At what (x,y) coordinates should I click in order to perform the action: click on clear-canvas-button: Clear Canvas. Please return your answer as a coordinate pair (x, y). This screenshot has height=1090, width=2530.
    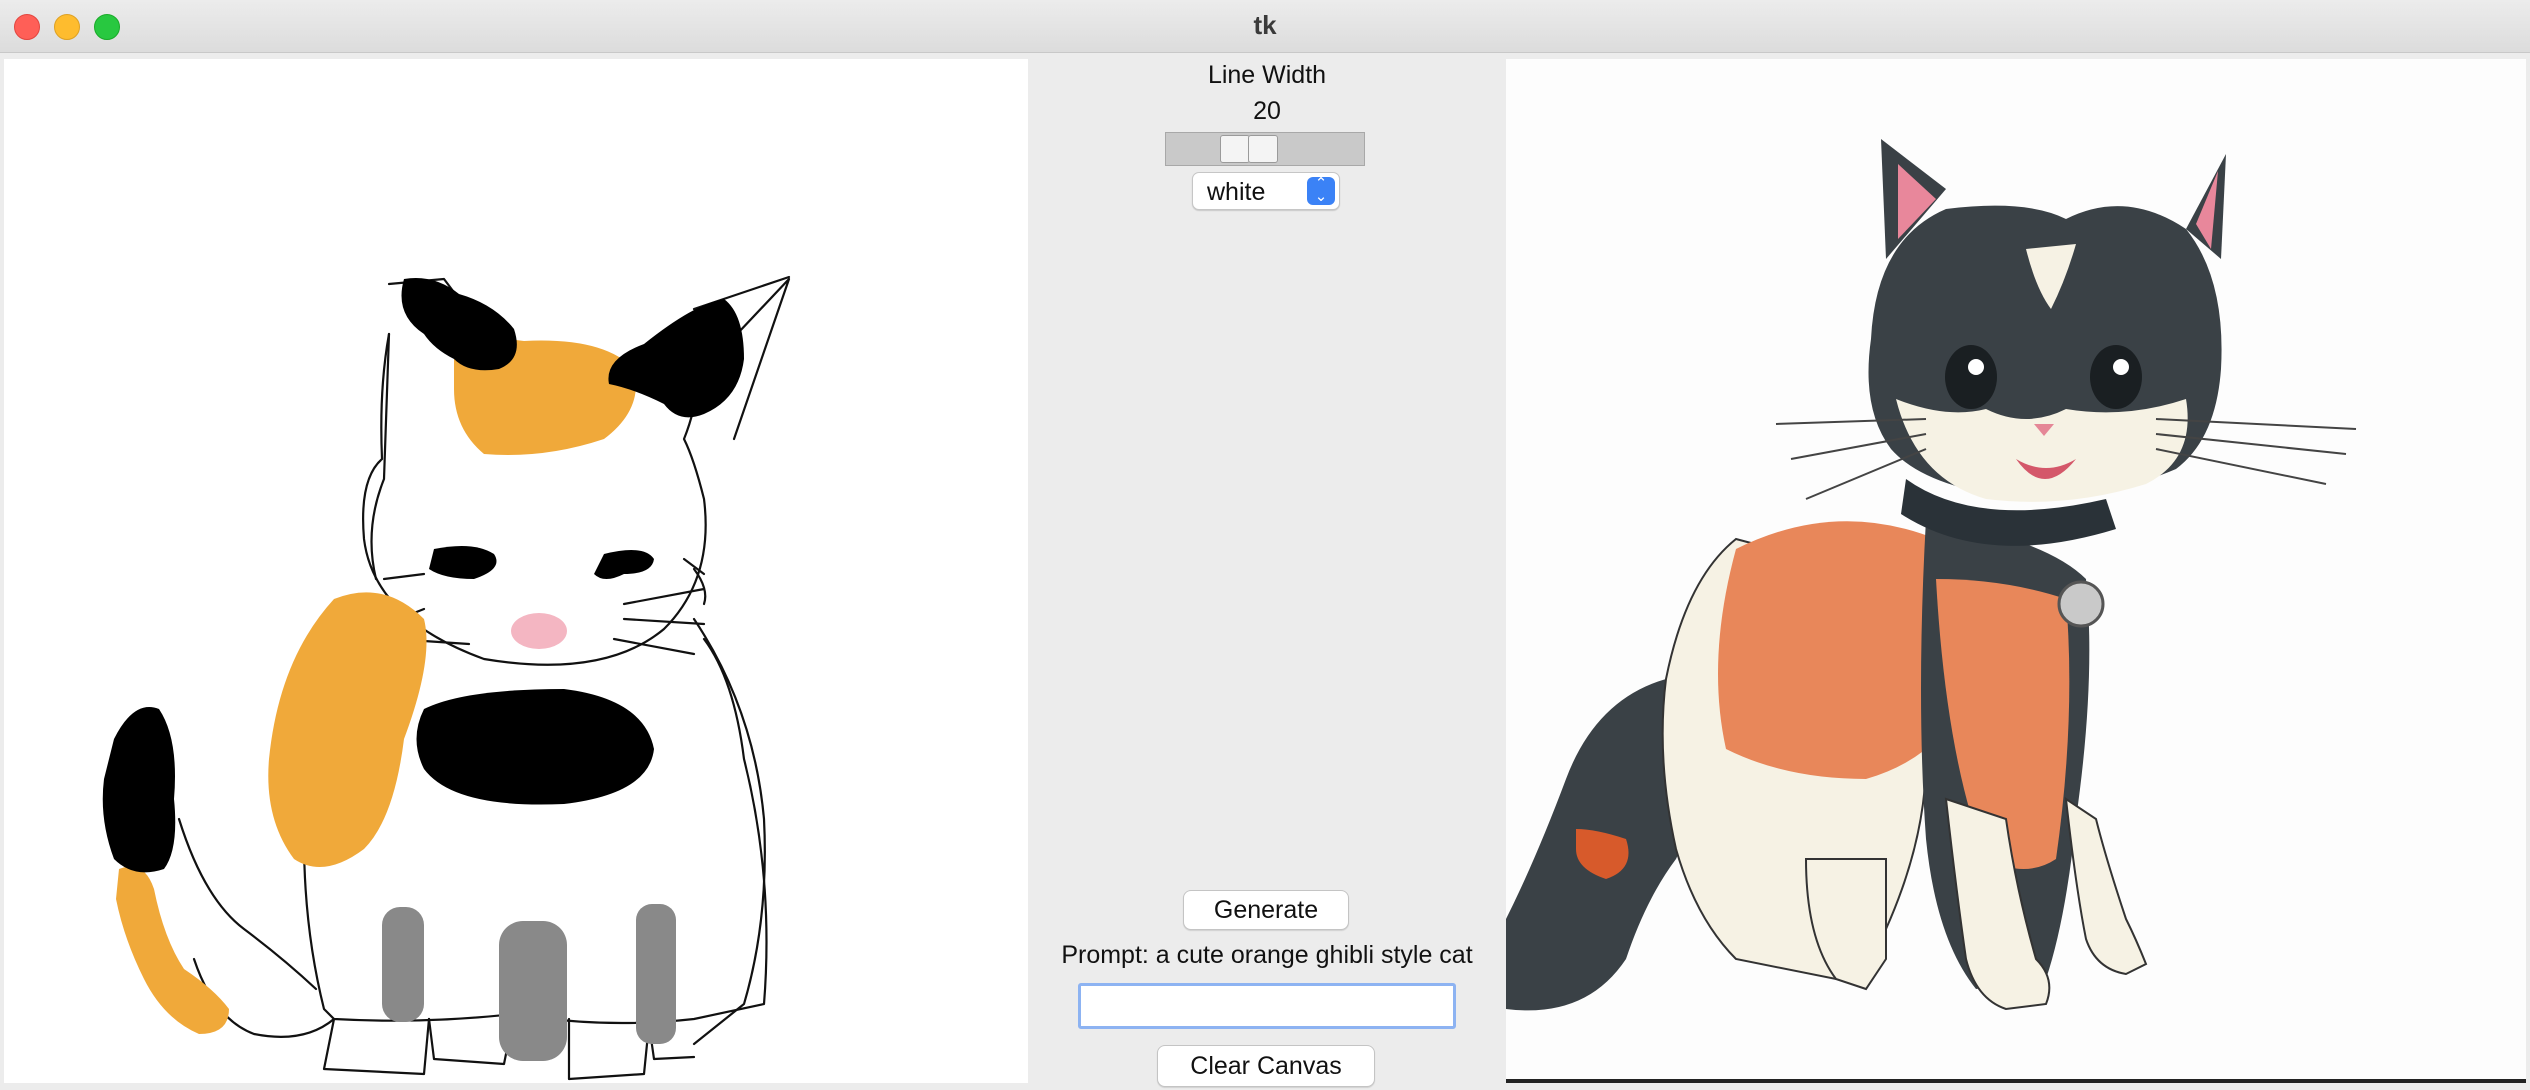
    Looking at the image, I should click on (1266, 1066).